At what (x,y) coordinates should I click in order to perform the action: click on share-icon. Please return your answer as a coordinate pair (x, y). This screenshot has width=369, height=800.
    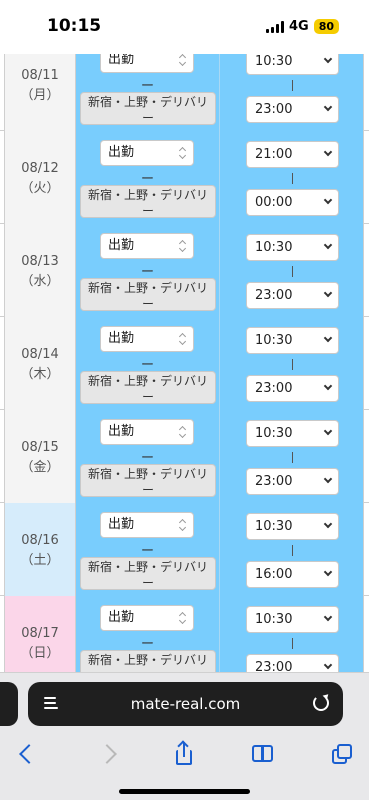
    Looking at the image, I should click on (185, 753).